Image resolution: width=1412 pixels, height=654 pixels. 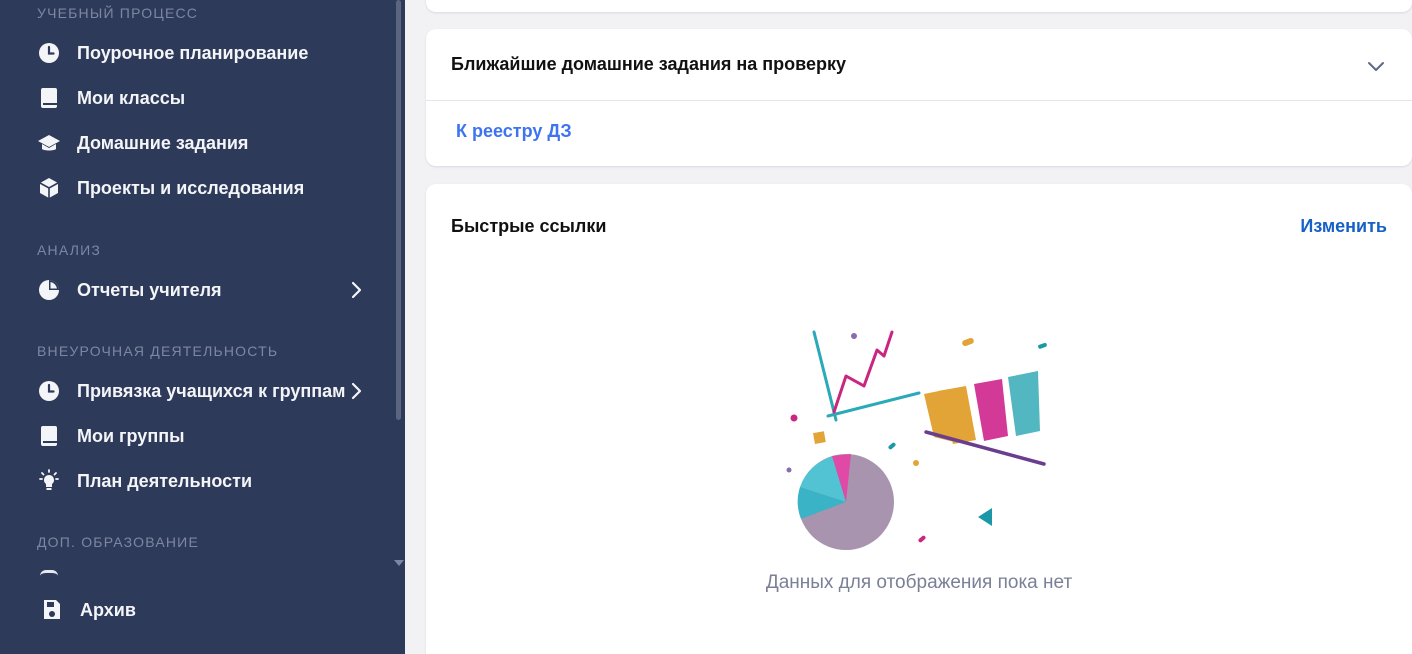 I want to click on sidebar-item-student-groups: Привязка учащихся к группам, so click(x=202, y=391).